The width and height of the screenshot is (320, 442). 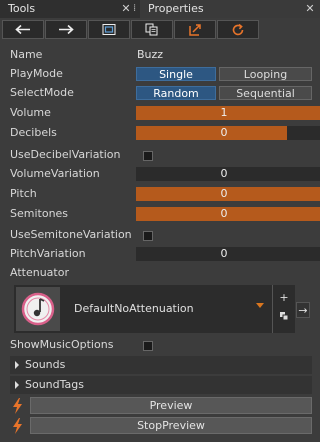 I want to click on decibels-slider: 0, so click(x=228, y=133).